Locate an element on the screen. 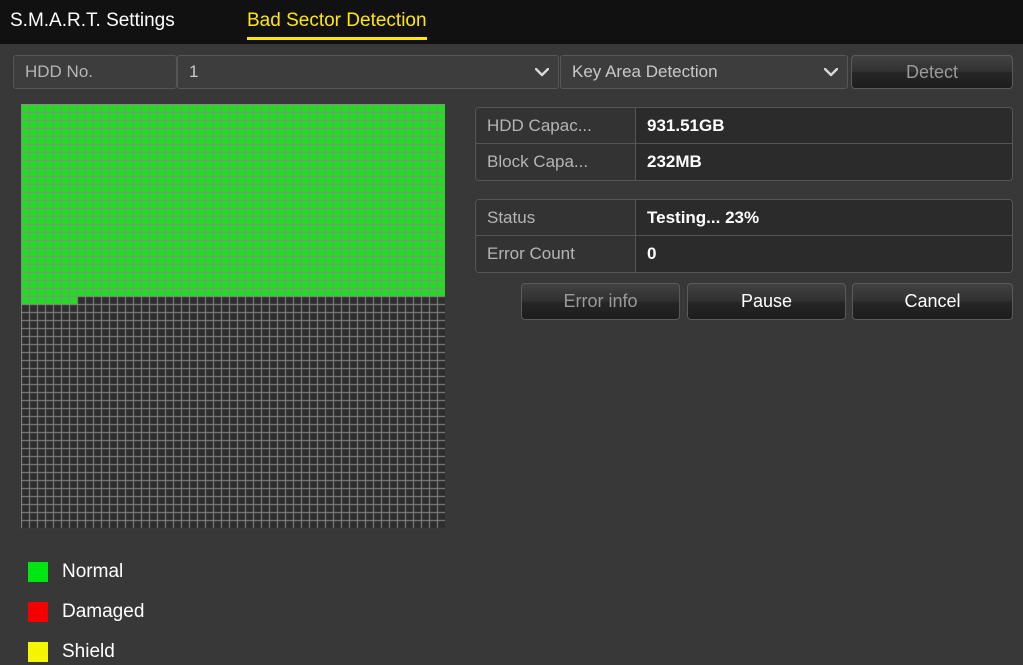  legend-item-shield: Shield is located at coordinates (178, 648).